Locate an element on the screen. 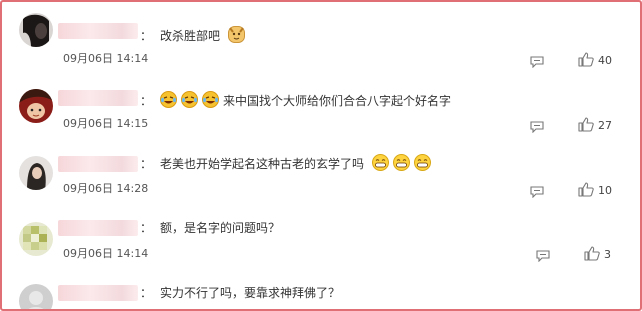  avatar-blurred-icon is located at coordinates (36, 239).